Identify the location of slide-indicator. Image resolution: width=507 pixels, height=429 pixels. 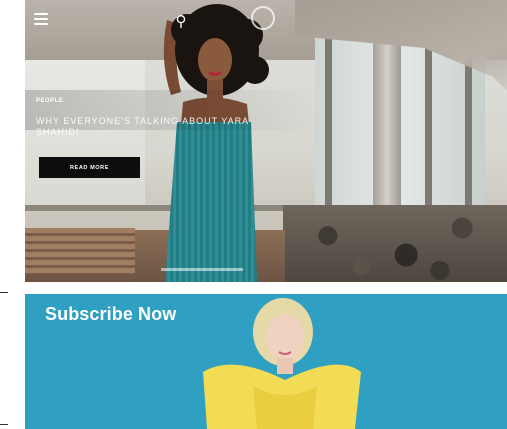
(202, 269).